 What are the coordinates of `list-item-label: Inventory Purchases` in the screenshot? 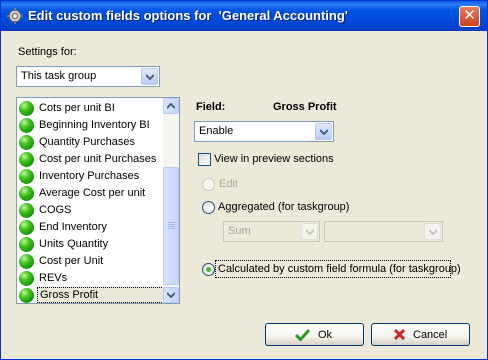 It's located at (89, 176).